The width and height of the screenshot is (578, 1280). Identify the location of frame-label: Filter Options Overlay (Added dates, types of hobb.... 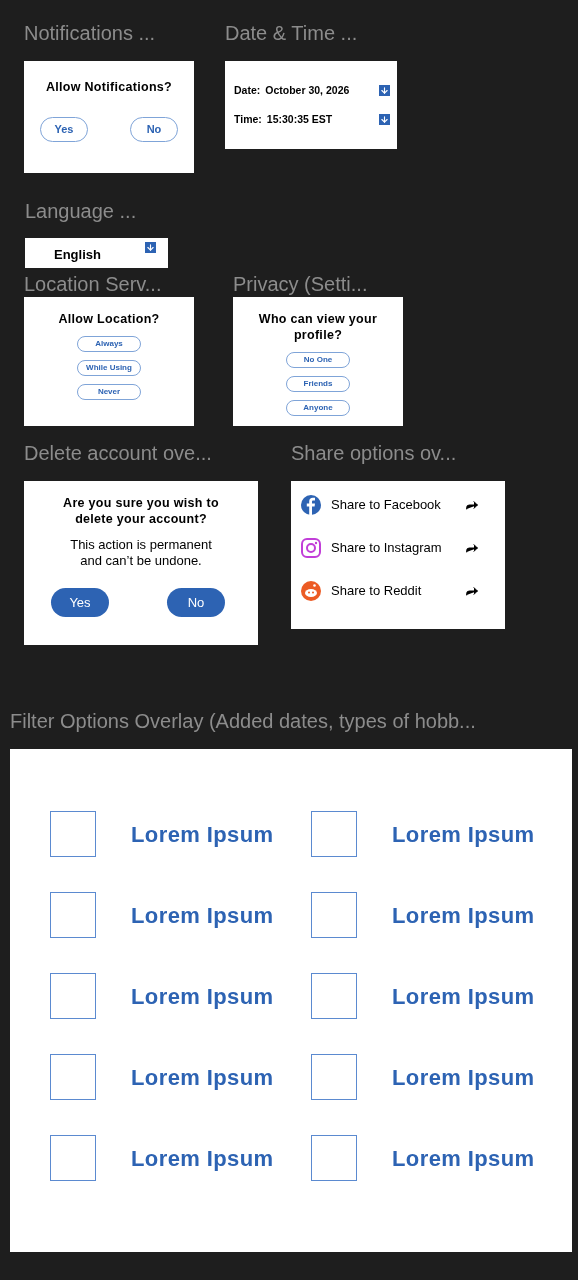
(243, 721).